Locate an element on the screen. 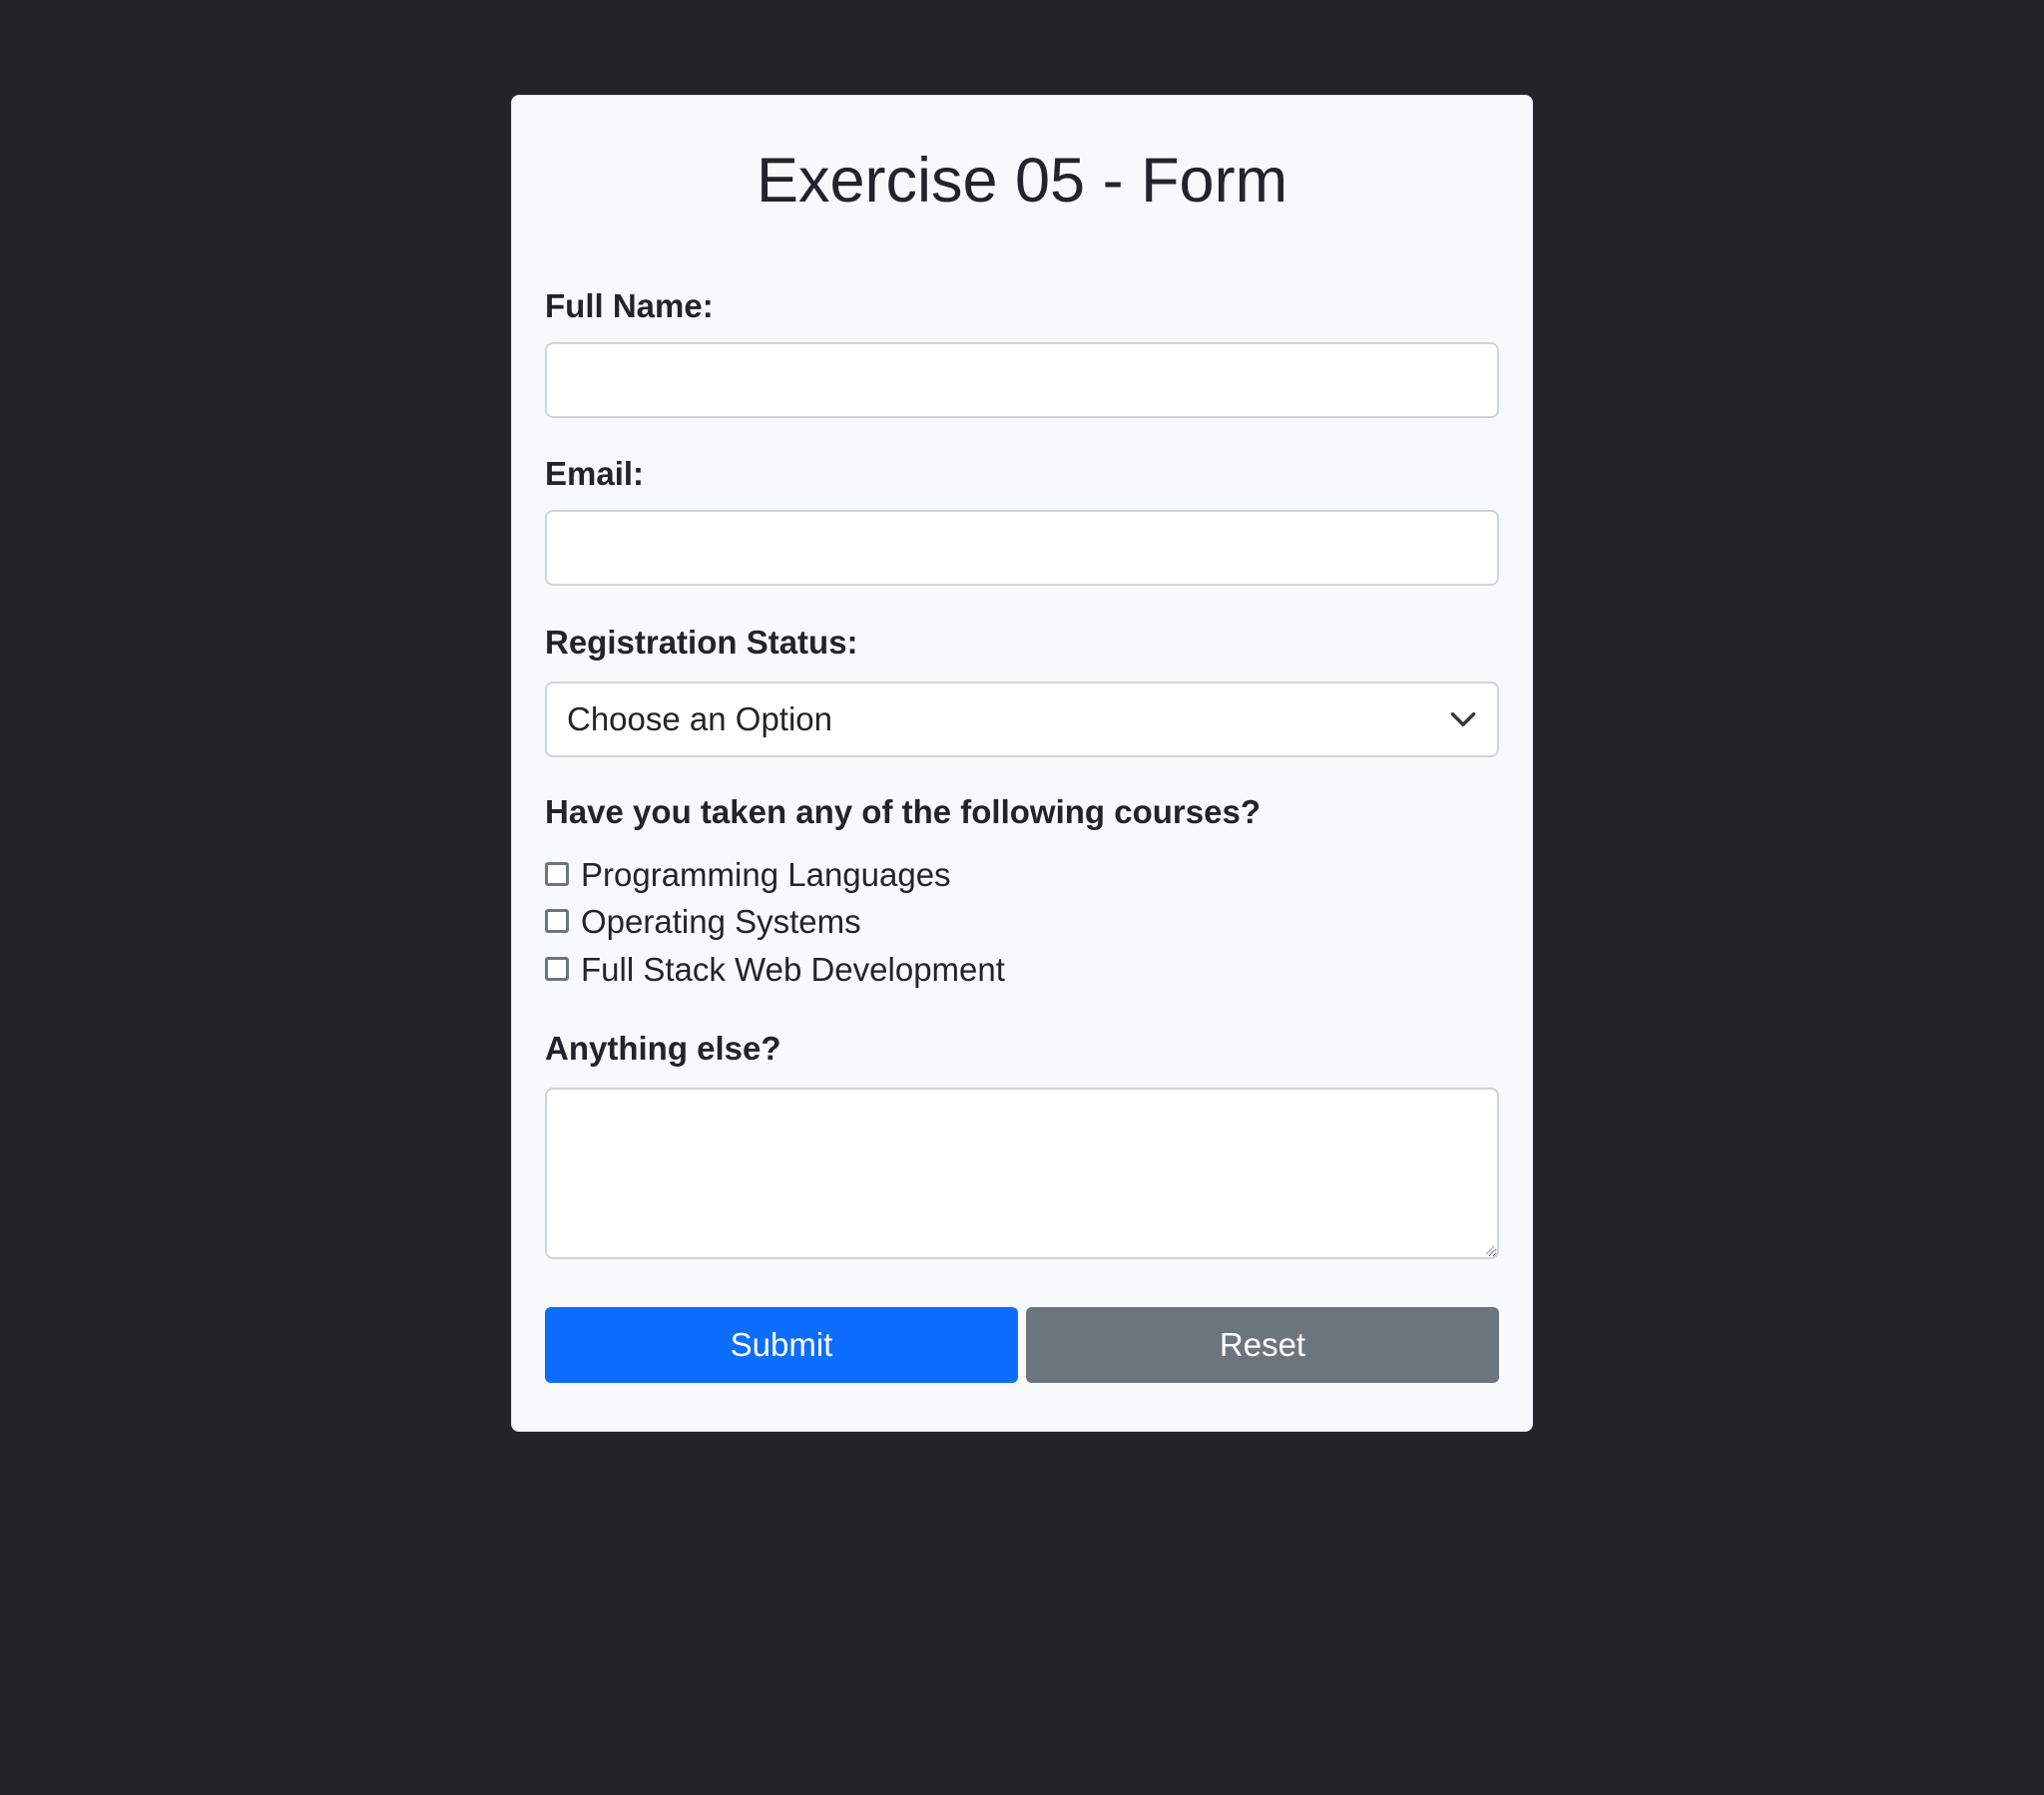  course-option-operating-systems: Operating Systems is located at coordinates (703, 921).